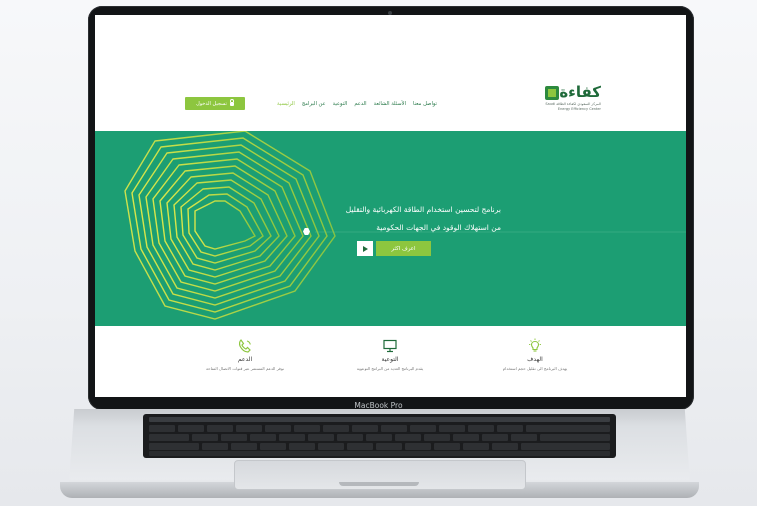 The image size is (757, 506). Describe the element at coordinates (286, 104) in the screenshot. I see `nav-item-home: الرئيسية` at that location.